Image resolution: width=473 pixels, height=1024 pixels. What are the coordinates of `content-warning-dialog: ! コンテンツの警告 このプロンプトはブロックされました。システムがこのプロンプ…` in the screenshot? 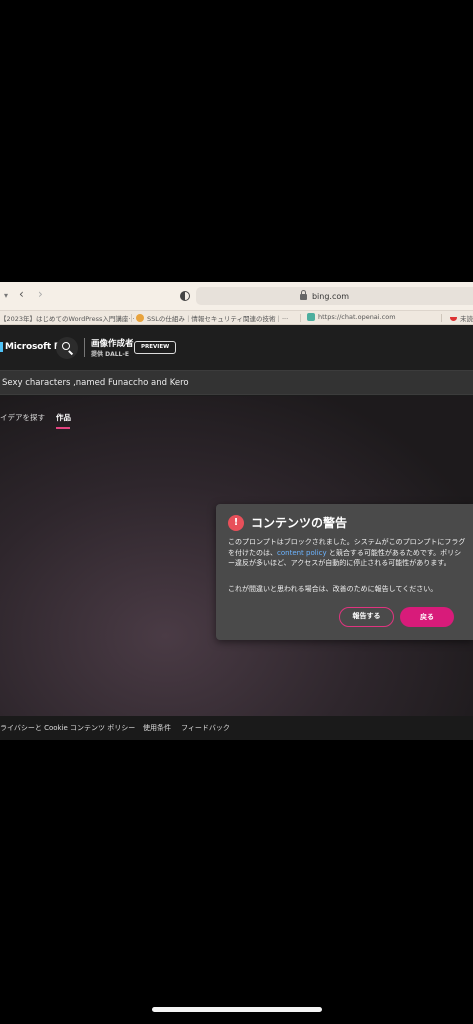 It's located at (344, 572).